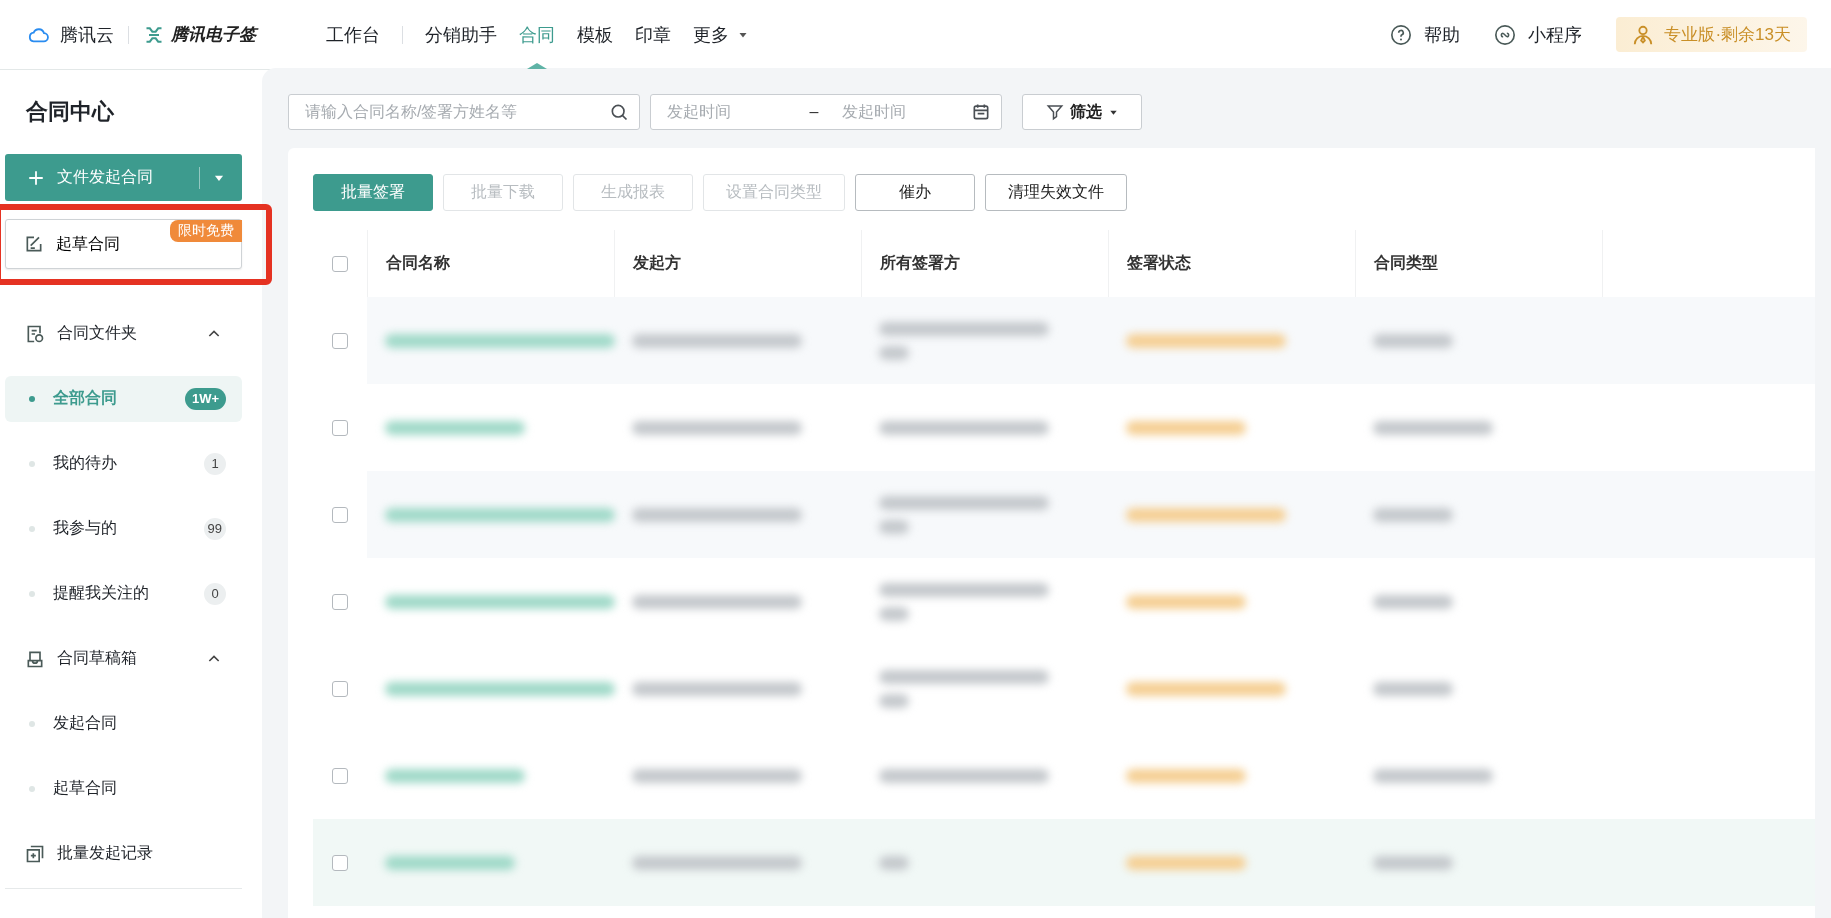 Image resolution: width=1831 pixels, height=918 pixels. What do you see at coordinates (123, 788) in the screenshot?
I see `folder-item: 起草合同` at bounding box center [123, 788].